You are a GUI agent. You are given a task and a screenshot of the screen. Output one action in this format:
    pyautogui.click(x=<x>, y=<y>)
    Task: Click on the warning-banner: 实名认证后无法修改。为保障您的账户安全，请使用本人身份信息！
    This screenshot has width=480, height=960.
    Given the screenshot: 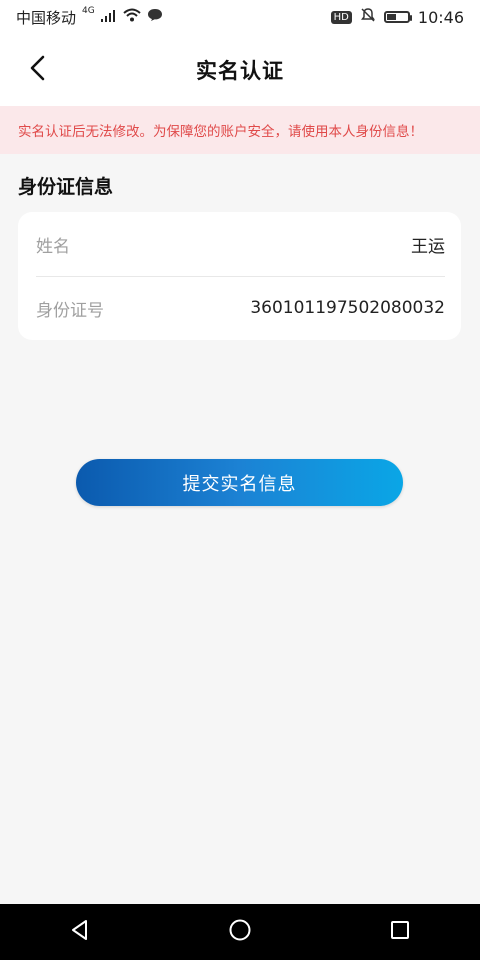 What is the action you would take?
    pyautogui.click(x=240, y=130)
    